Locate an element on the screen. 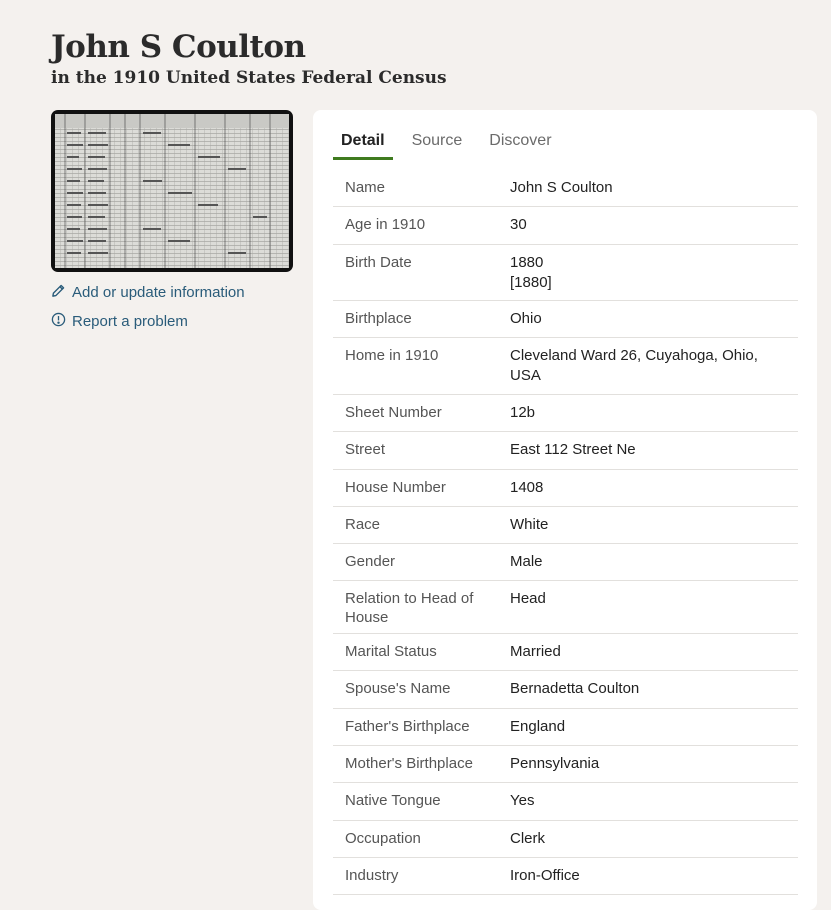  detail-value: Head is located at coordinates (654, 607).